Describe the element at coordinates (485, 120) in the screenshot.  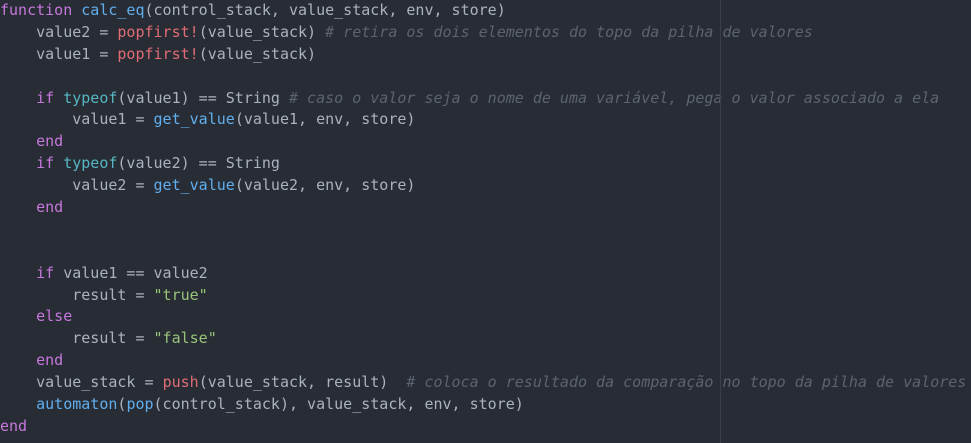
I see `code-line: value1 = get_value(value1, env, store)` at that location.